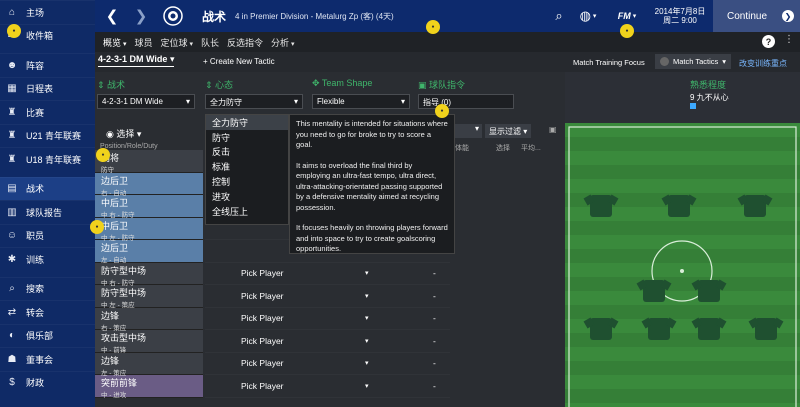  What do you see at coordinates (768, 41) in the screenshot?
I see `help-button: ?` at bounding box center [768, 41].